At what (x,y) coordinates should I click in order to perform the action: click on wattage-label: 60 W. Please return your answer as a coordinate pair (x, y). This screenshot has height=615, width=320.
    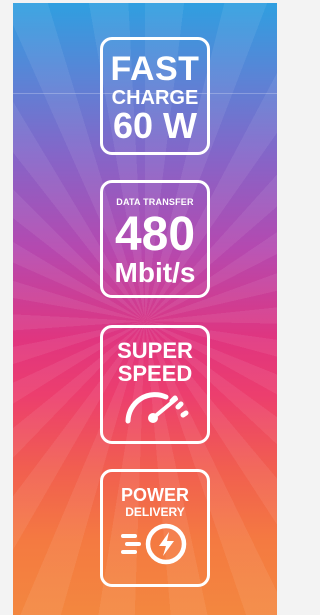
    Looking at the image, I should click on (155, 125).